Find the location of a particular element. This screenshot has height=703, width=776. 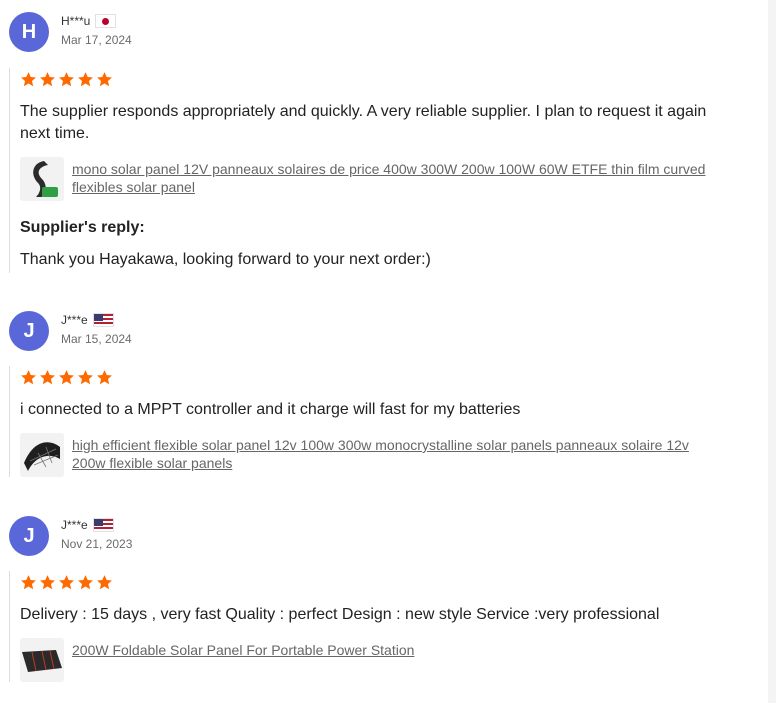

jp-flag-icon is located at coordinates (106, 21).